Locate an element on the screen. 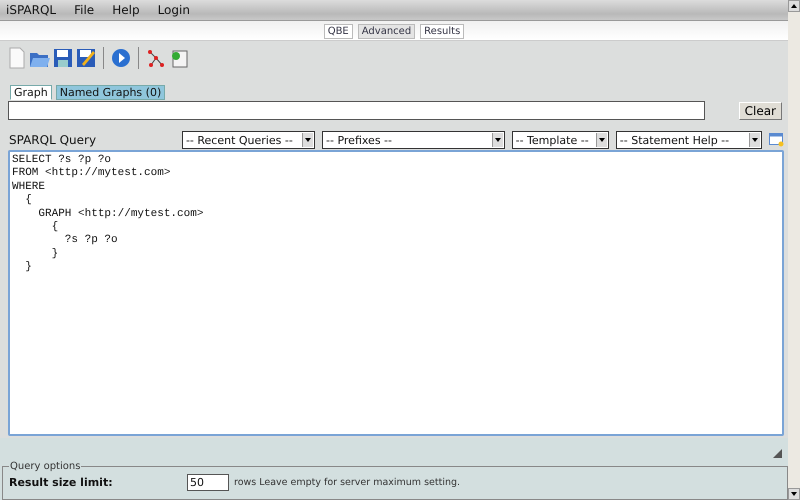 The image size is (800, 500). query-label: SPARQL Query is located at coordinates (53, 140).